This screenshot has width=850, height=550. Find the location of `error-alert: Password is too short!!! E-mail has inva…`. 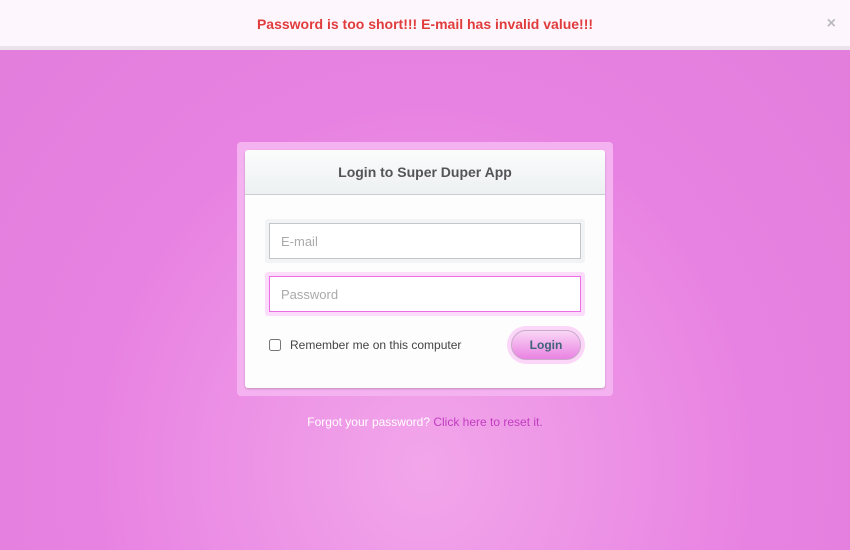

error-alert: Password is too short!!! E-mail has inva… is located at coordinates (425, 25).